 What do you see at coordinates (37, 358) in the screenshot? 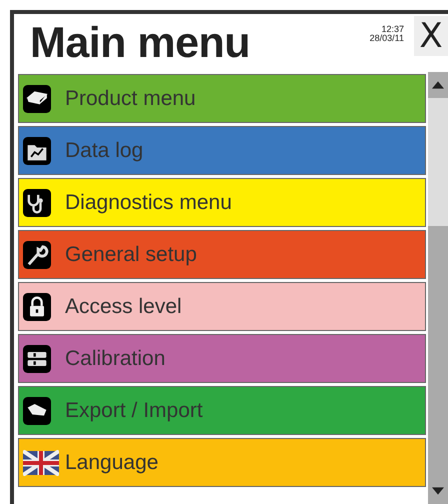
I see `sliders-icon` at bounding box center [37, 358].